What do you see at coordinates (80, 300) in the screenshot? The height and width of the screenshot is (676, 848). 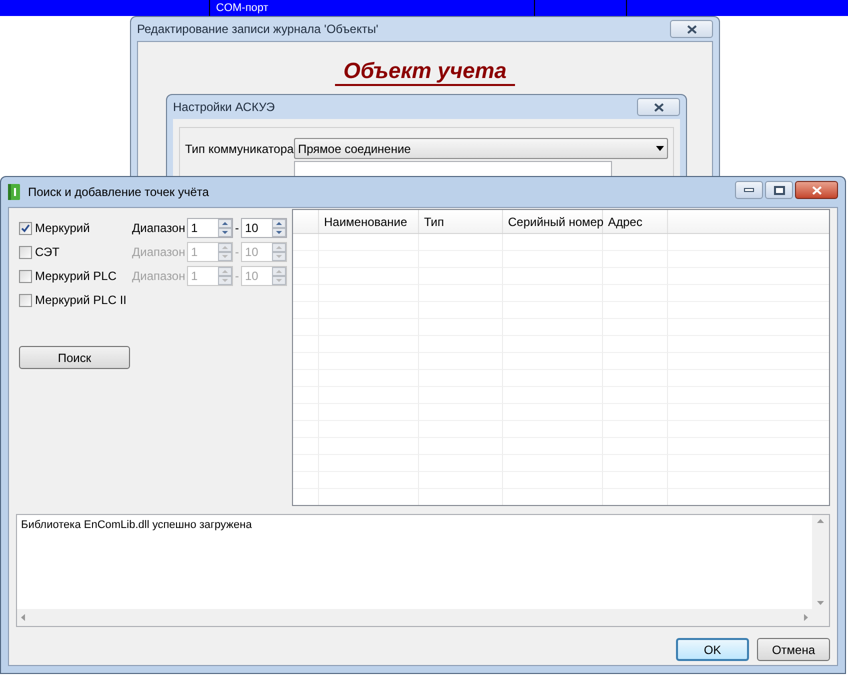 I see `checkbox-label: Меркурий PLC II` at bounding box center [80, 300].